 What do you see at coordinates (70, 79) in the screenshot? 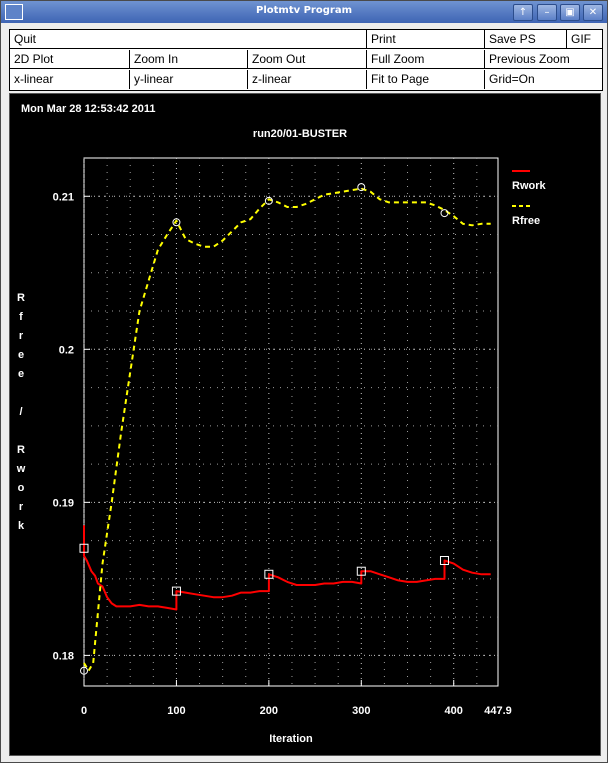
I see `x-linear-button: x-linear` at bounding box center [70, 79].